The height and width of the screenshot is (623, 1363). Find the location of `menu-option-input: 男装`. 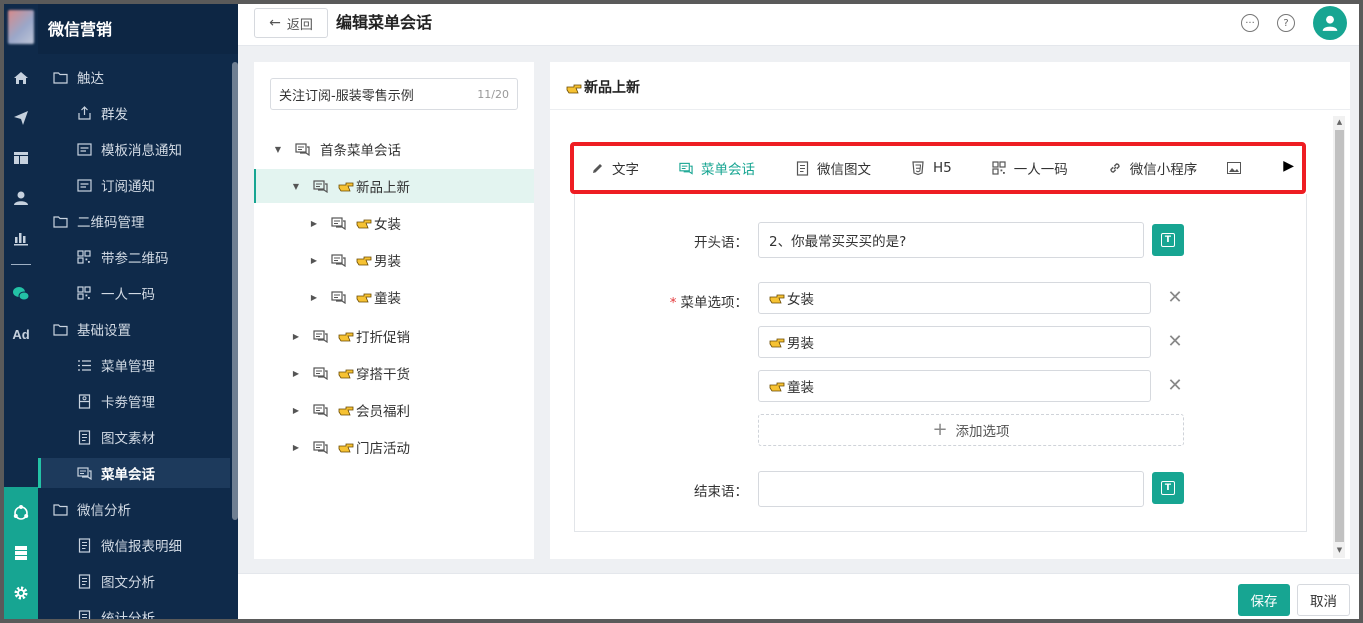

menu-option-input: 男装 is located at coordinates (954, 342).